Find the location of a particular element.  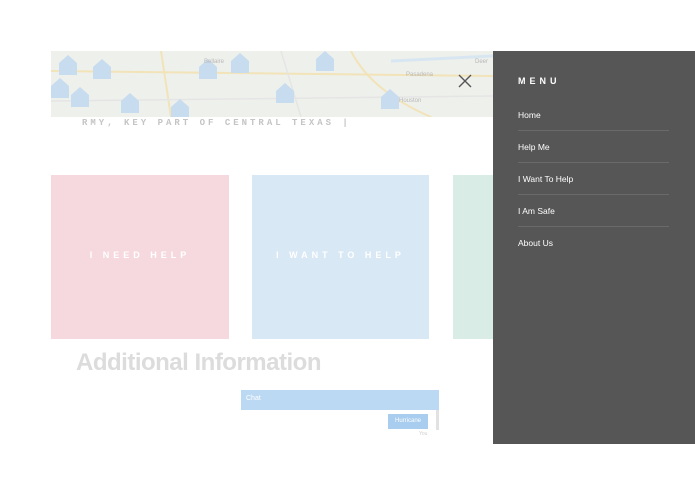

menu-item-help-me: Help Me is located at coordinates (593, 147).